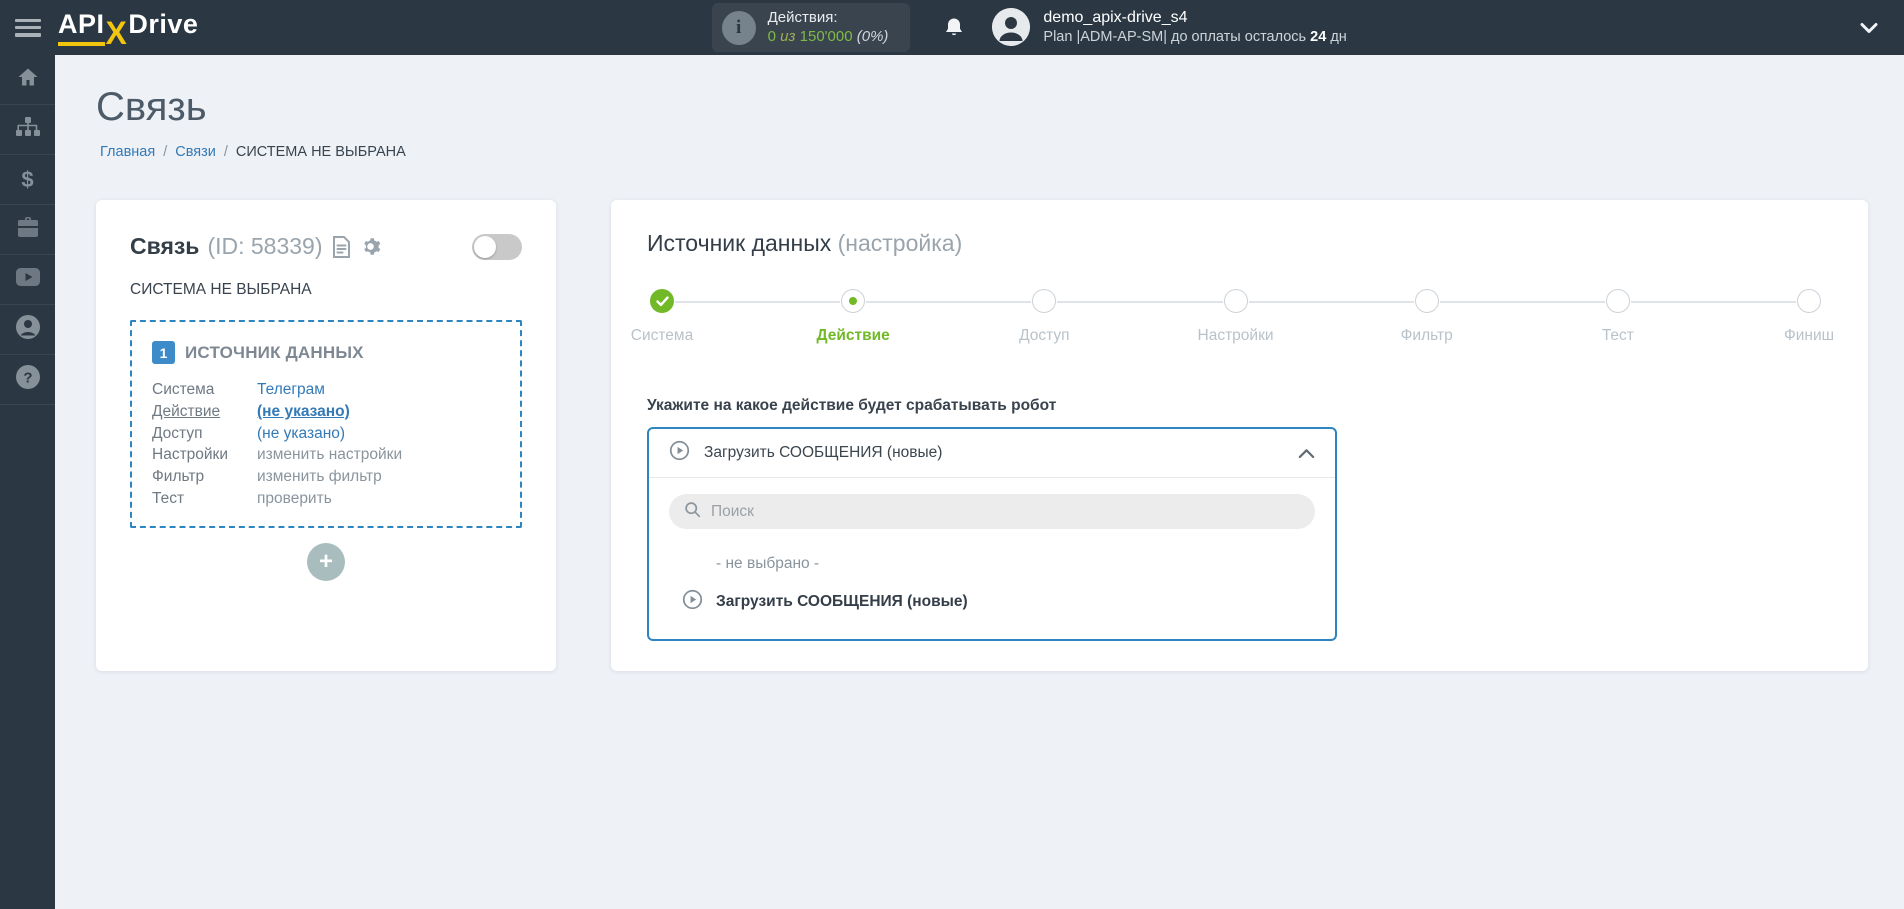 The width and height of the screenshot is (1904, 909). I want to click on step-label: Тест, so click(1617, 335).